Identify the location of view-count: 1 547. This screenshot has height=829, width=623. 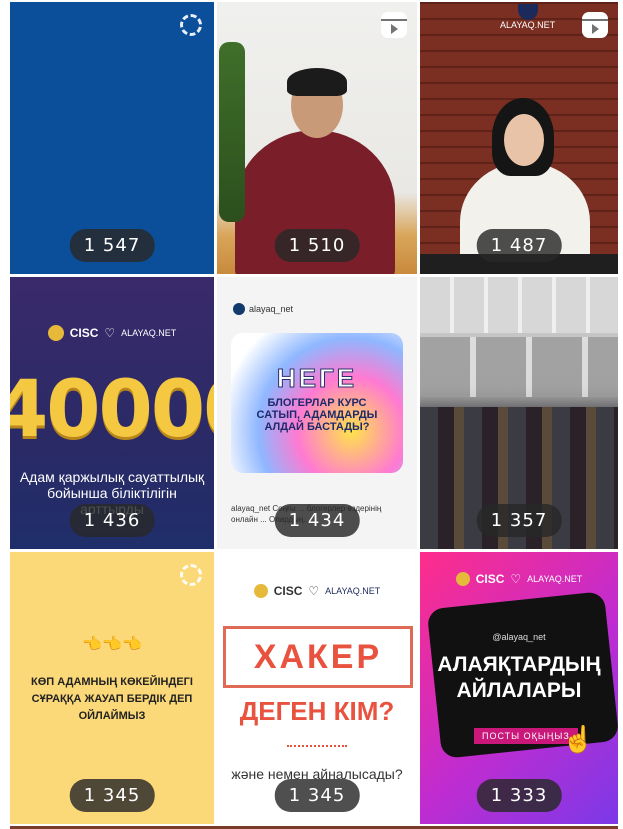
(112, 245).